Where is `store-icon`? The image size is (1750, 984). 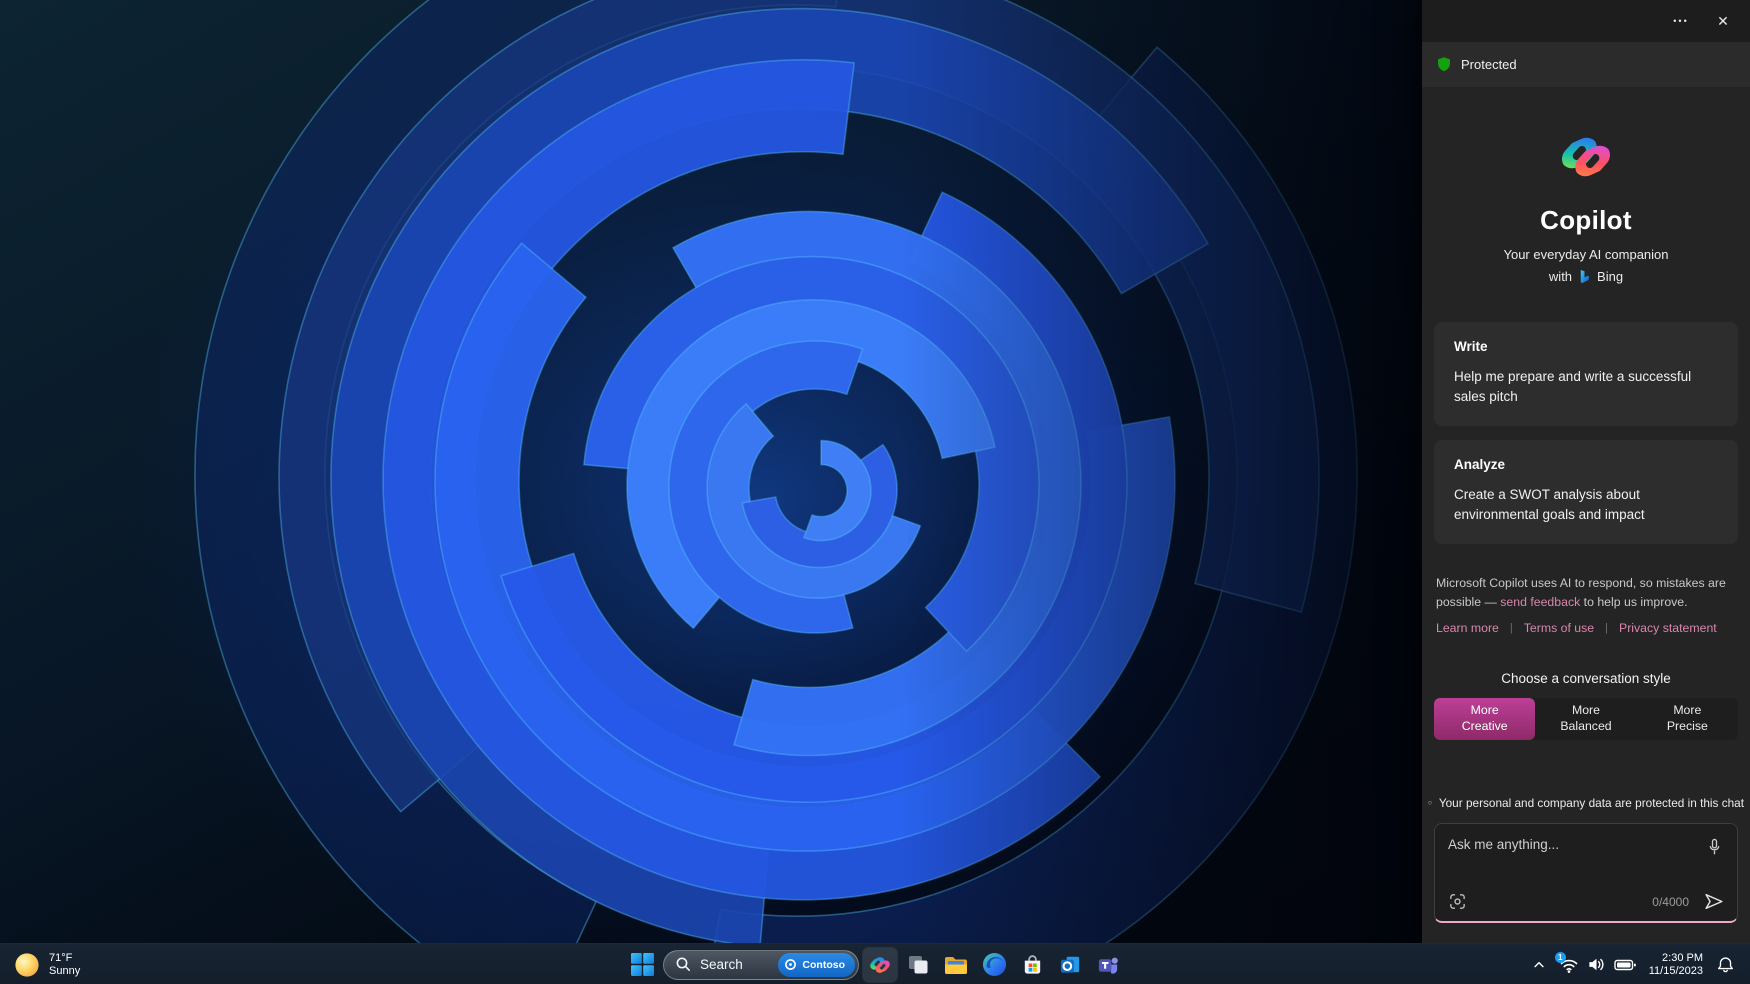 store-icon is located at coordinates (1032, 964).